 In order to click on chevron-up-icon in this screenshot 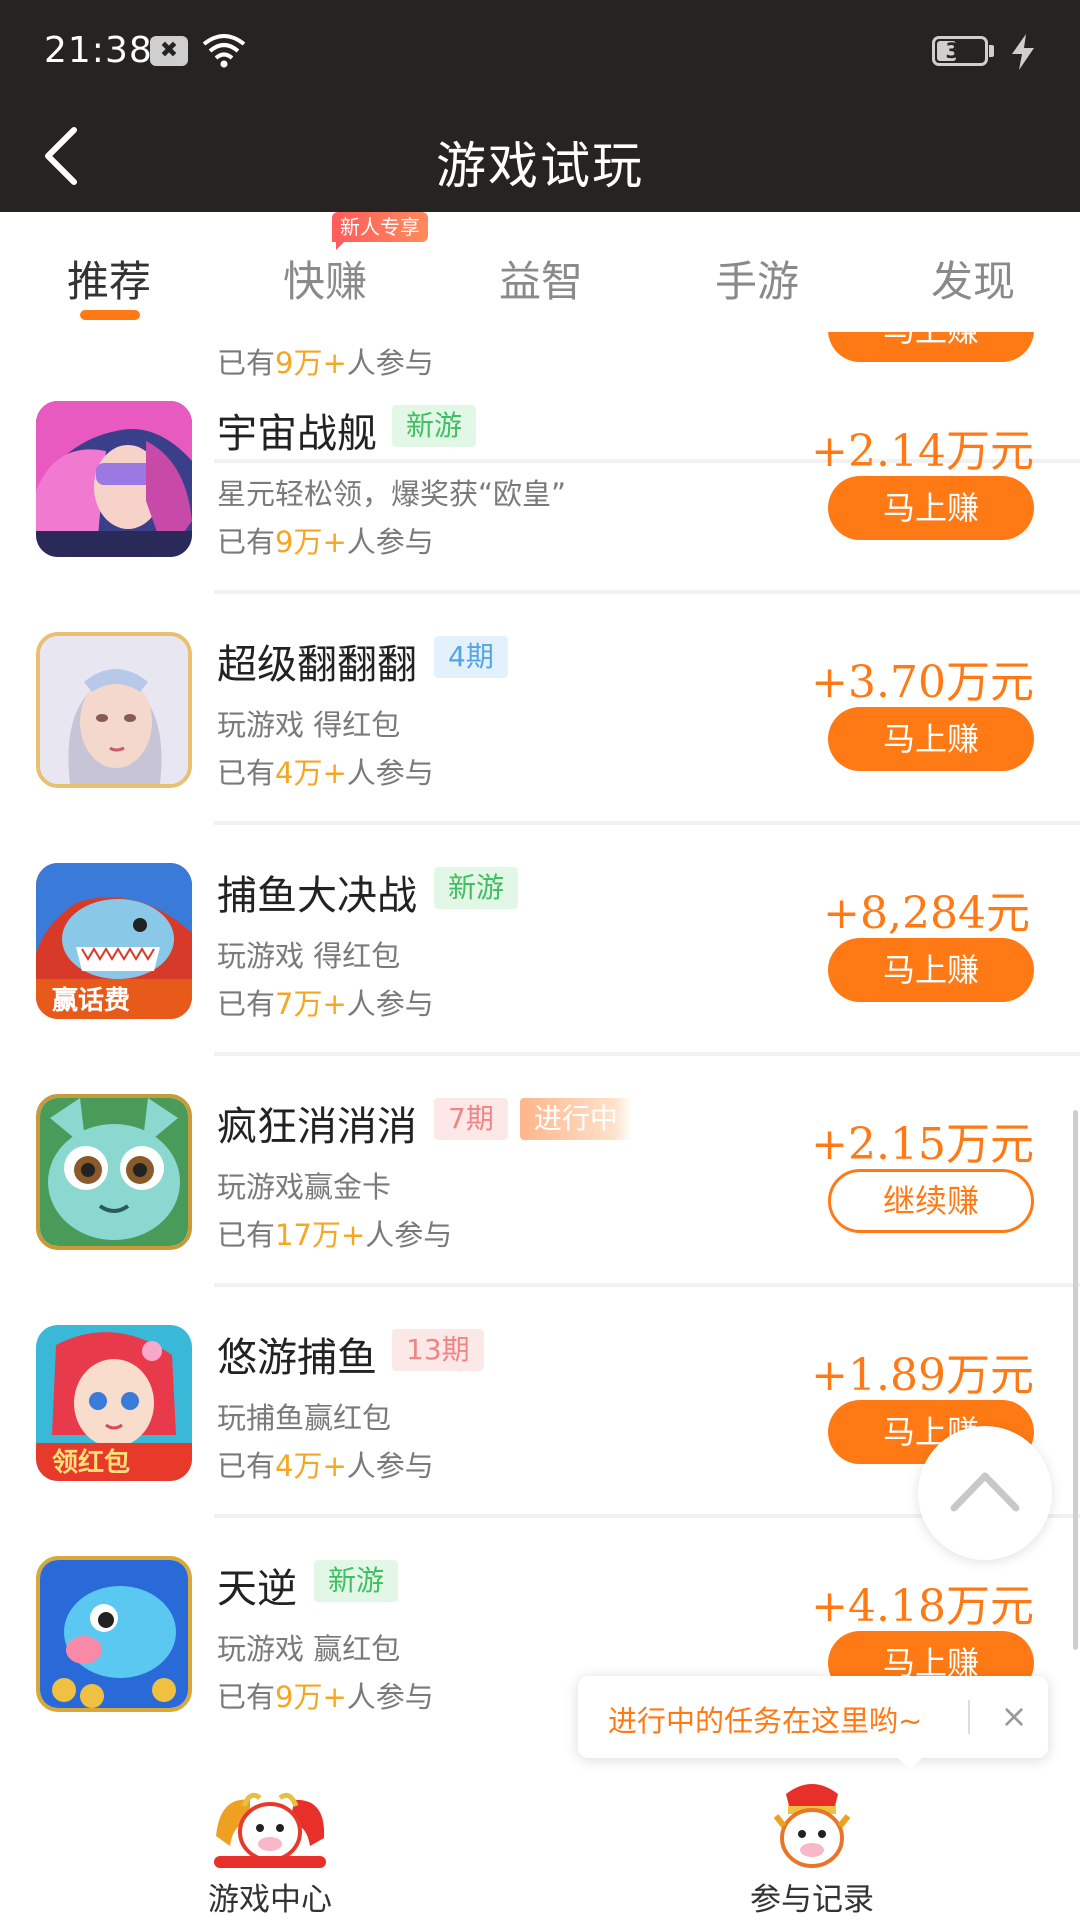, I will do `click(985, 1492)`.